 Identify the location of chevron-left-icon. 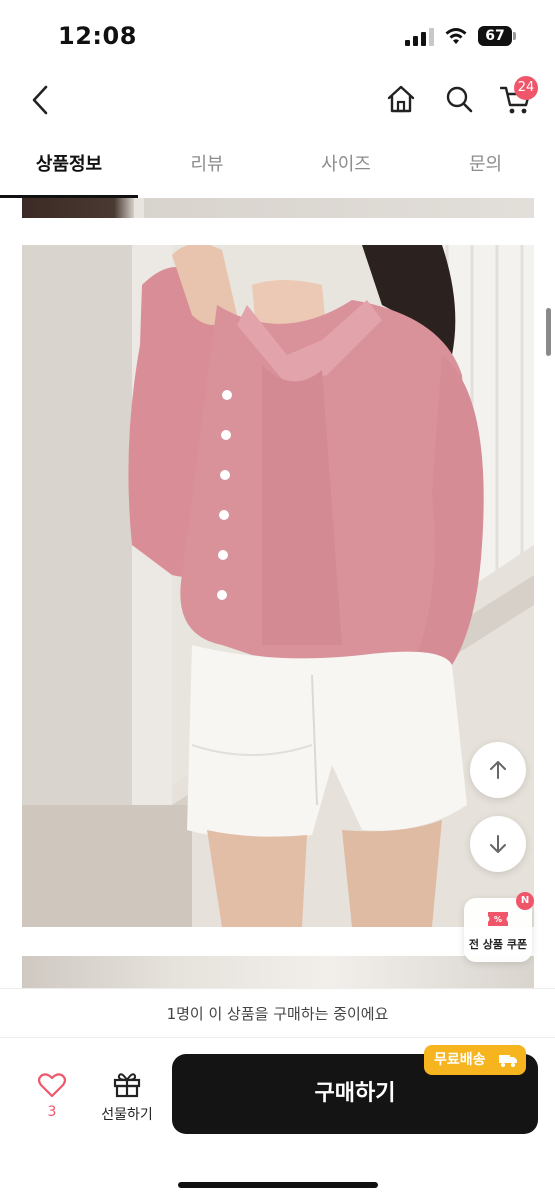
(40, 100).